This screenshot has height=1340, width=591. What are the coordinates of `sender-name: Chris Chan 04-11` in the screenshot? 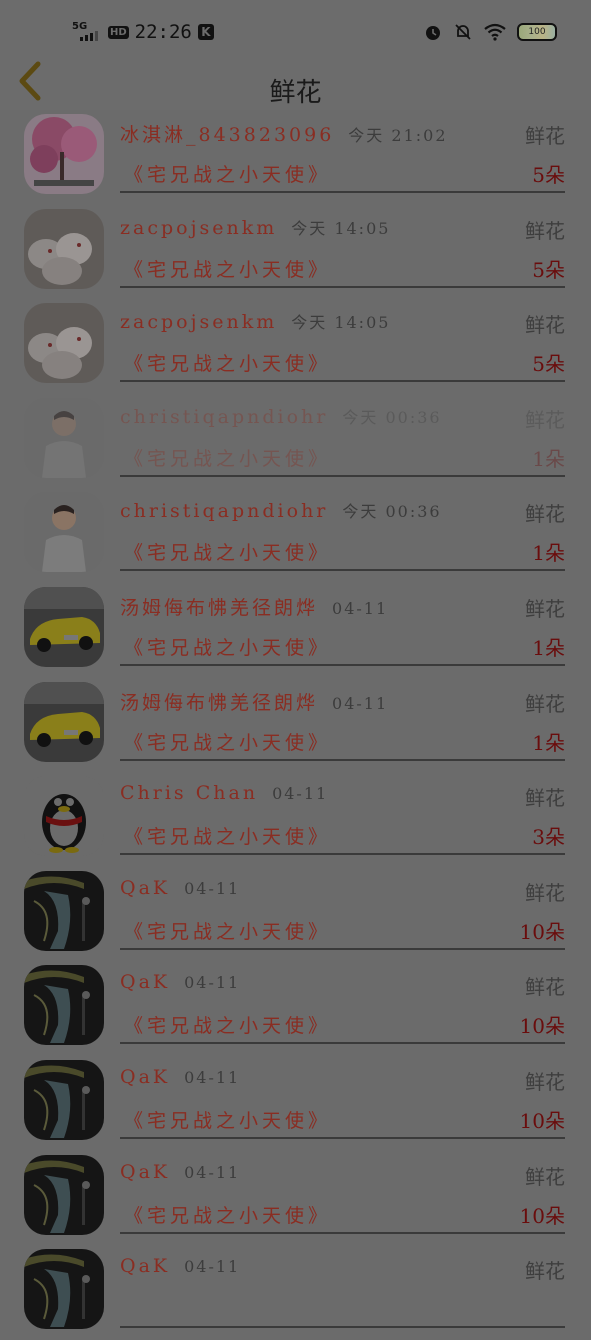 It's located at (224, 793).